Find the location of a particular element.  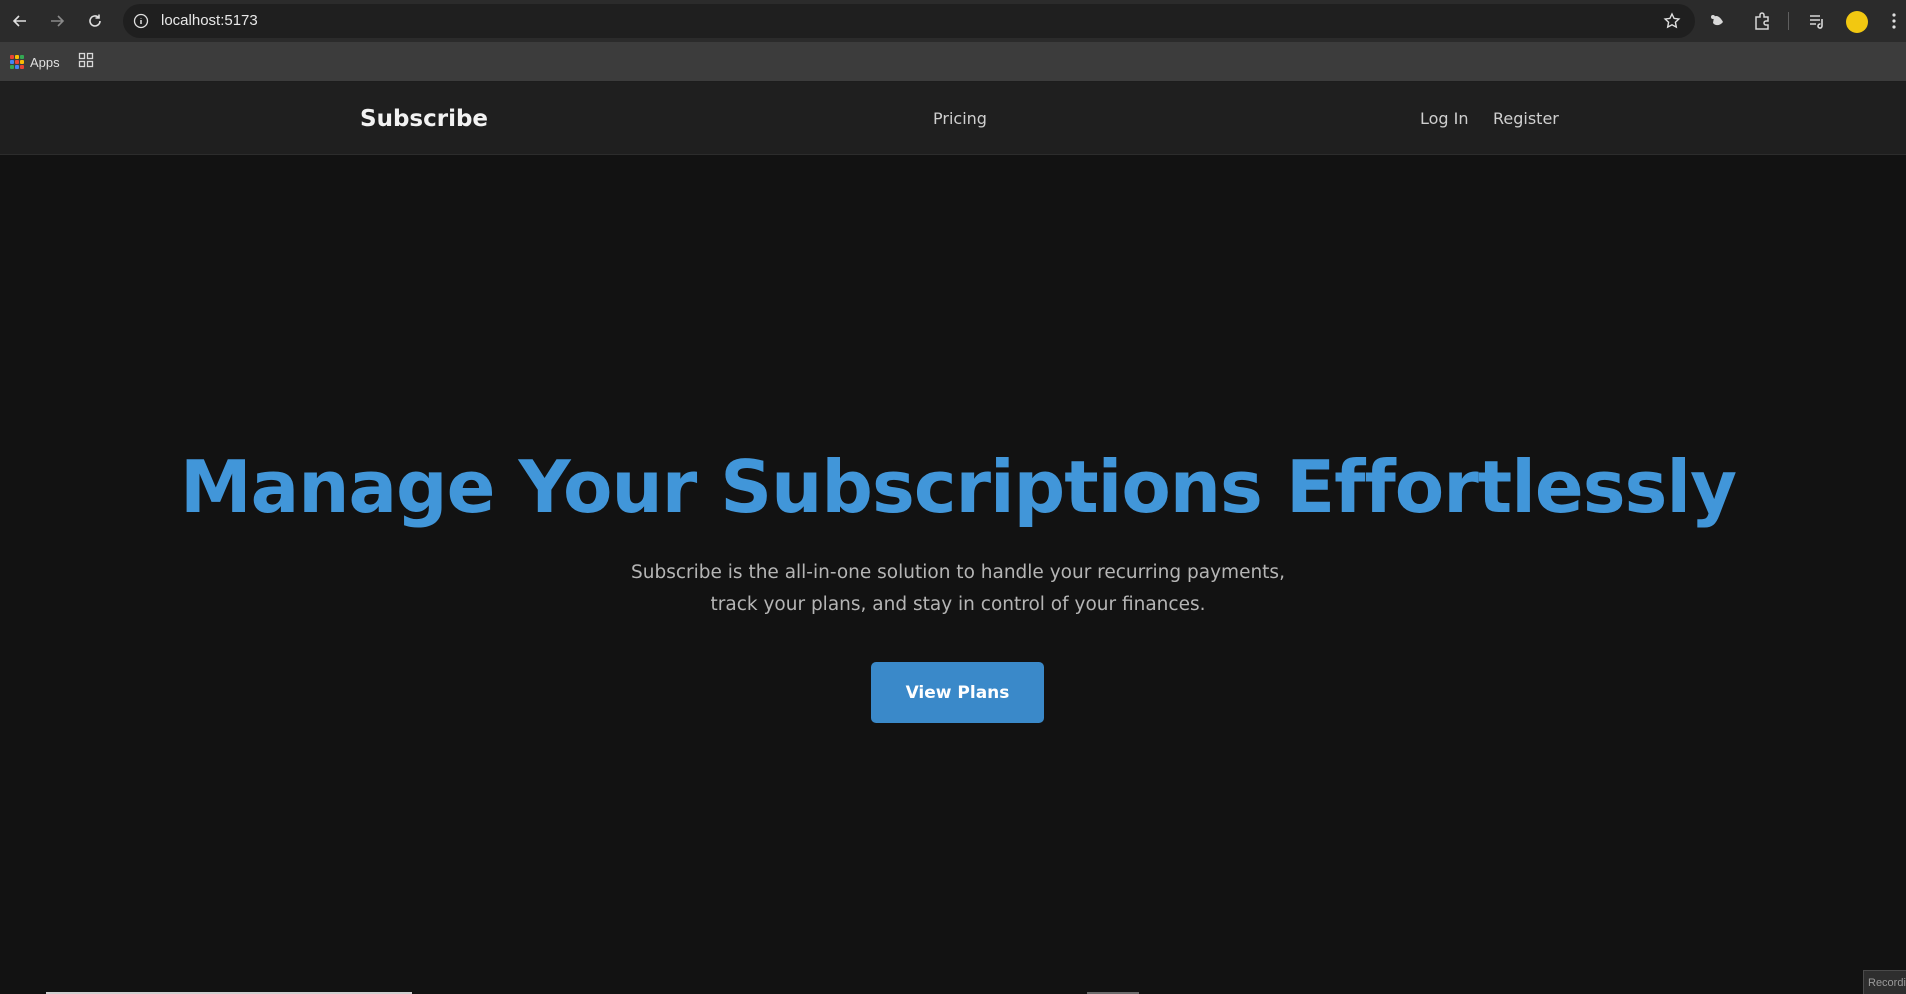

forward-icon is located at coordinates (57, 21).